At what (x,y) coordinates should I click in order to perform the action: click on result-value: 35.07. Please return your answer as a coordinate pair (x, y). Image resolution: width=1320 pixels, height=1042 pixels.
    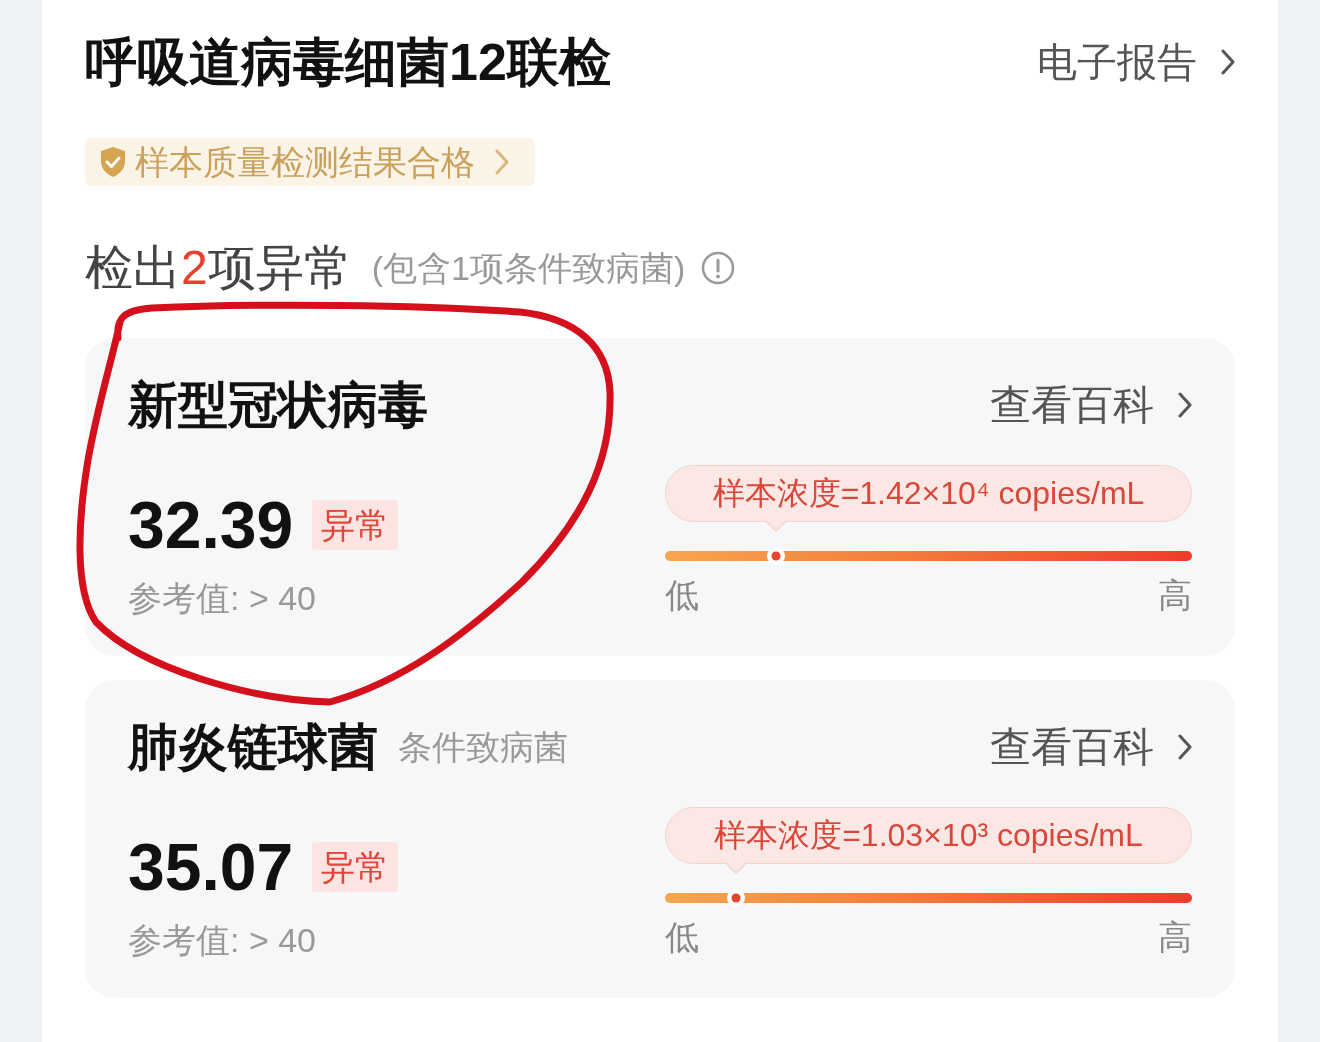
    Looking at the image, I should click on (211, 867).